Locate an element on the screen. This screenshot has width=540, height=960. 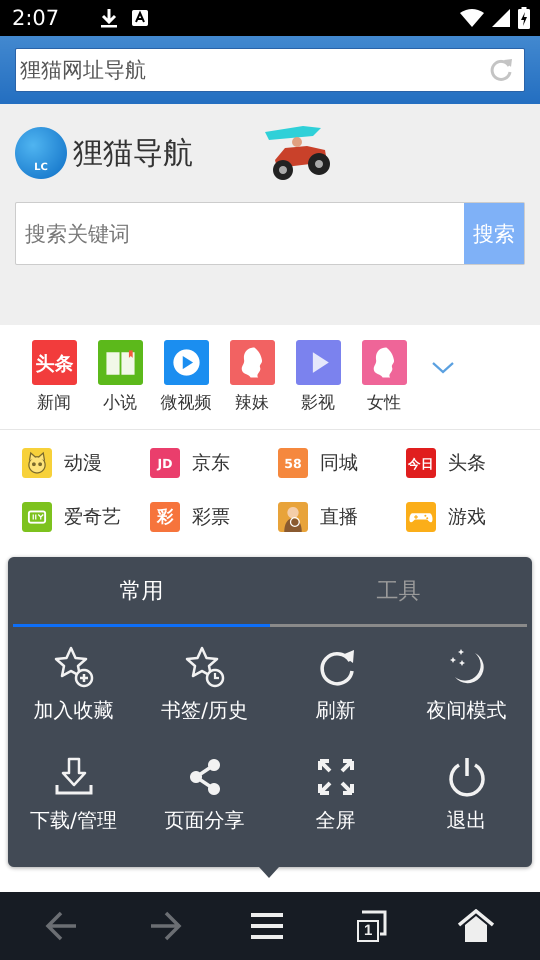
link-label: 爱奇艺 is located at coordinates (92, 517).